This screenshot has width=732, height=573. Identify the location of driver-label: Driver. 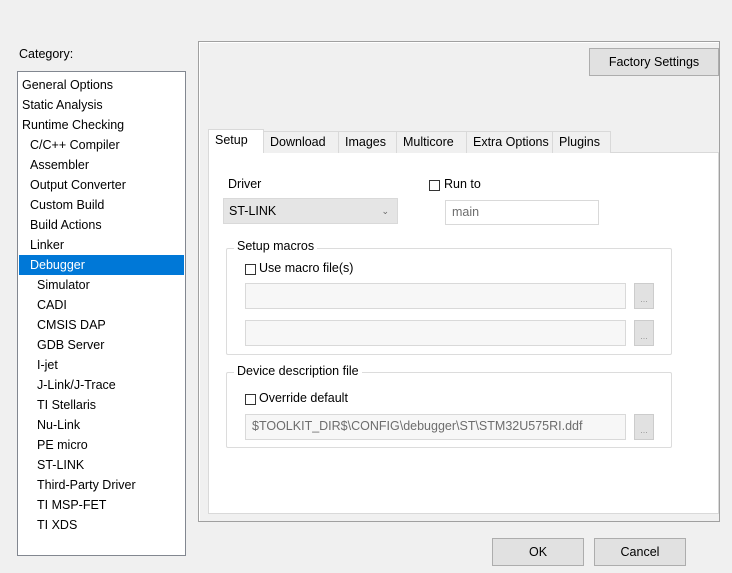
(245, 184).